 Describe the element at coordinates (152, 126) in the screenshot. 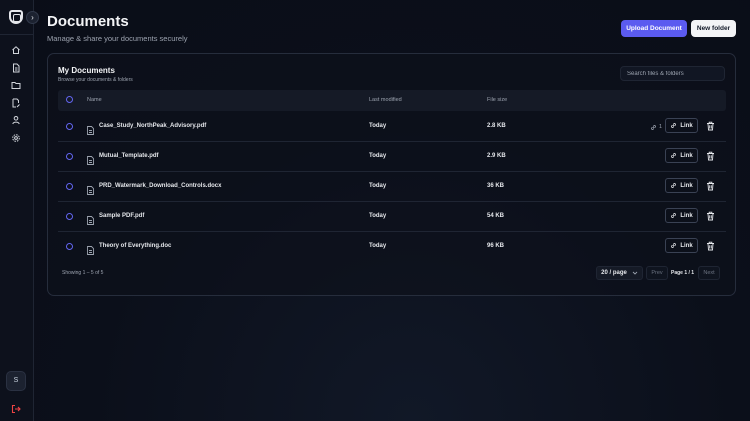

I see `file-name: Case_Study_NorthPeak_Advisory.pdf` at that location.